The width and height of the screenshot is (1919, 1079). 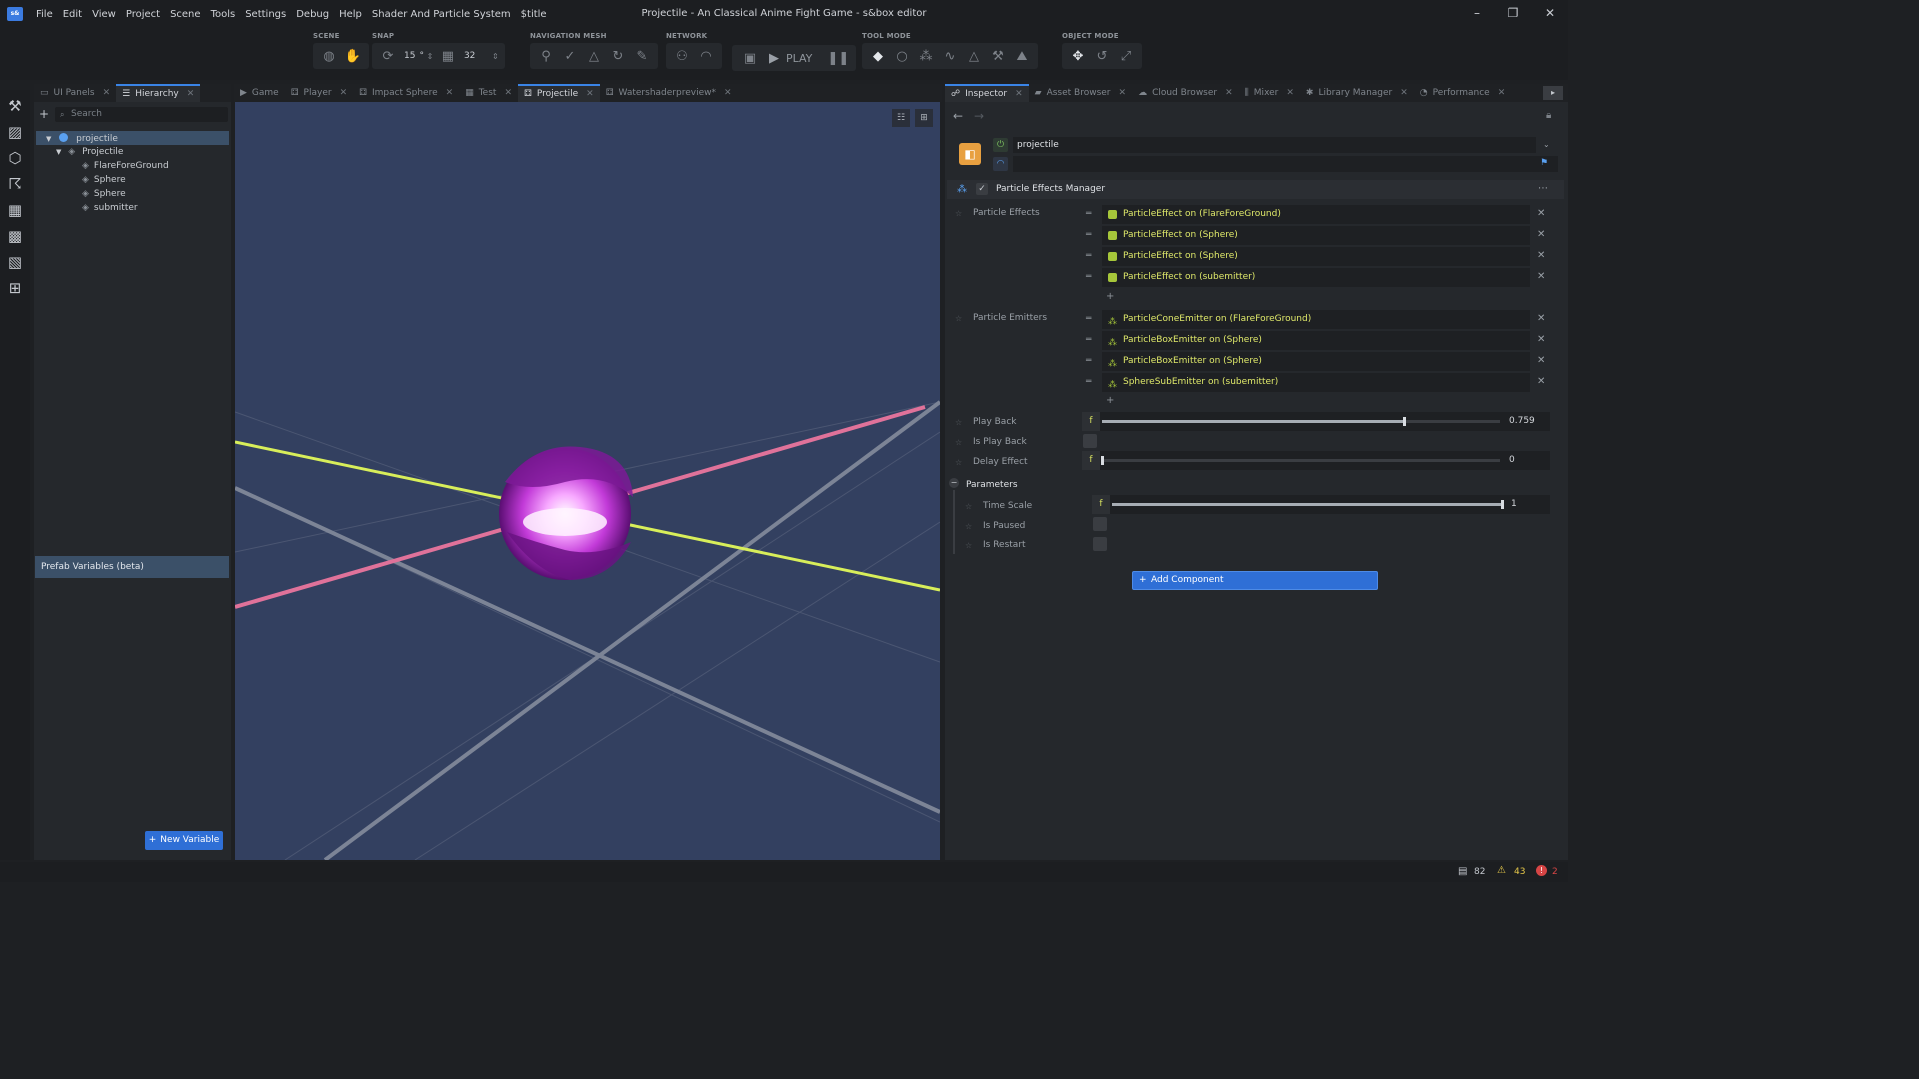 I want to click on component-enabled-checkbox: ✓, so click(x=982, y=189).